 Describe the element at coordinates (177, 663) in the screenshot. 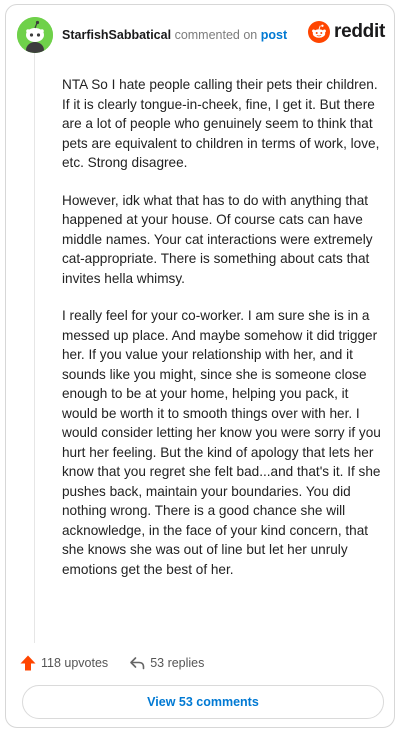

I see `replies-count: 53 replies` at that location.